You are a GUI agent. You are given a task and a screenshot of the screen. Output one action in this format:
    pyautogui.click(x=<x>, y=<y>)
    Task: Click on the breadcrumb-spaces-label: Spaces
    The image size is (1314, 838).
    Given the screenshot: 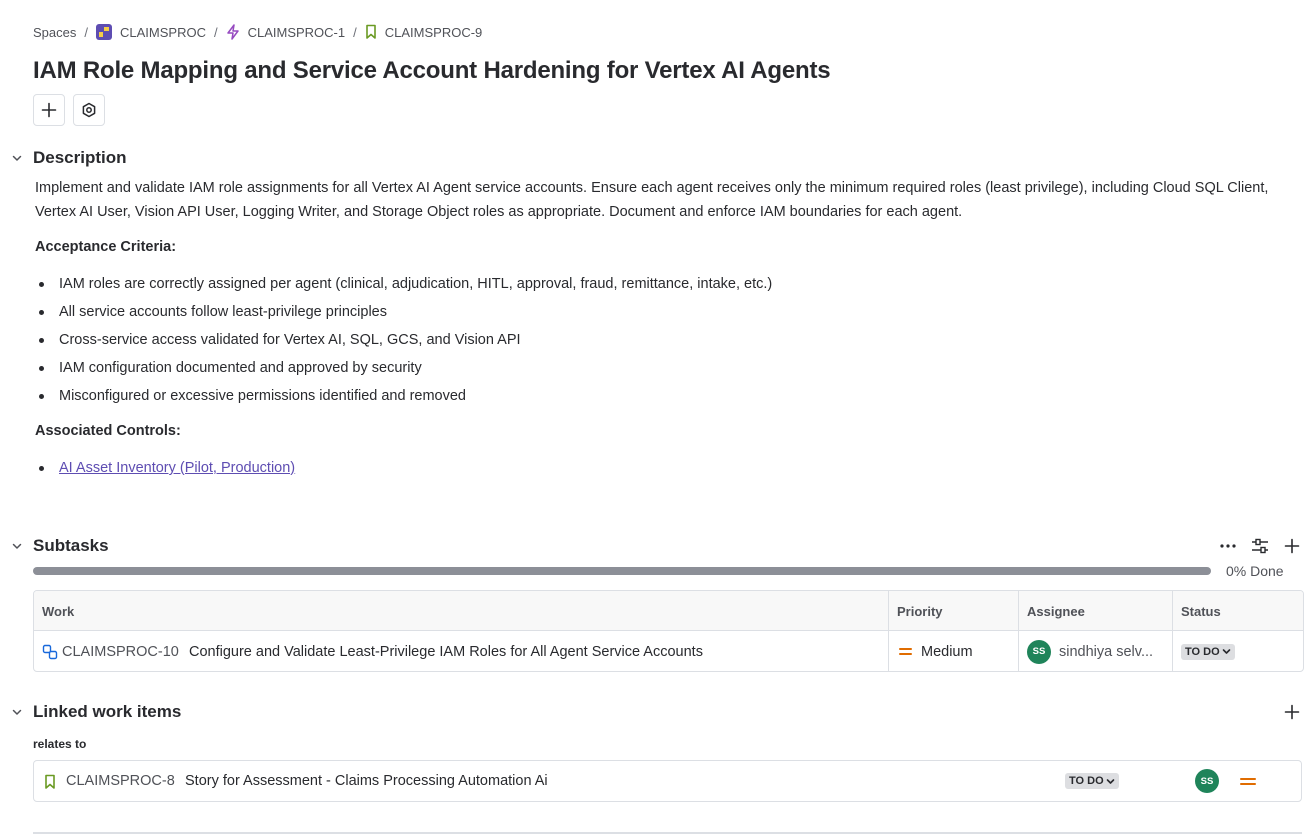 What is the action you would take?
    pyautogui.click(x=54, y=32)
    